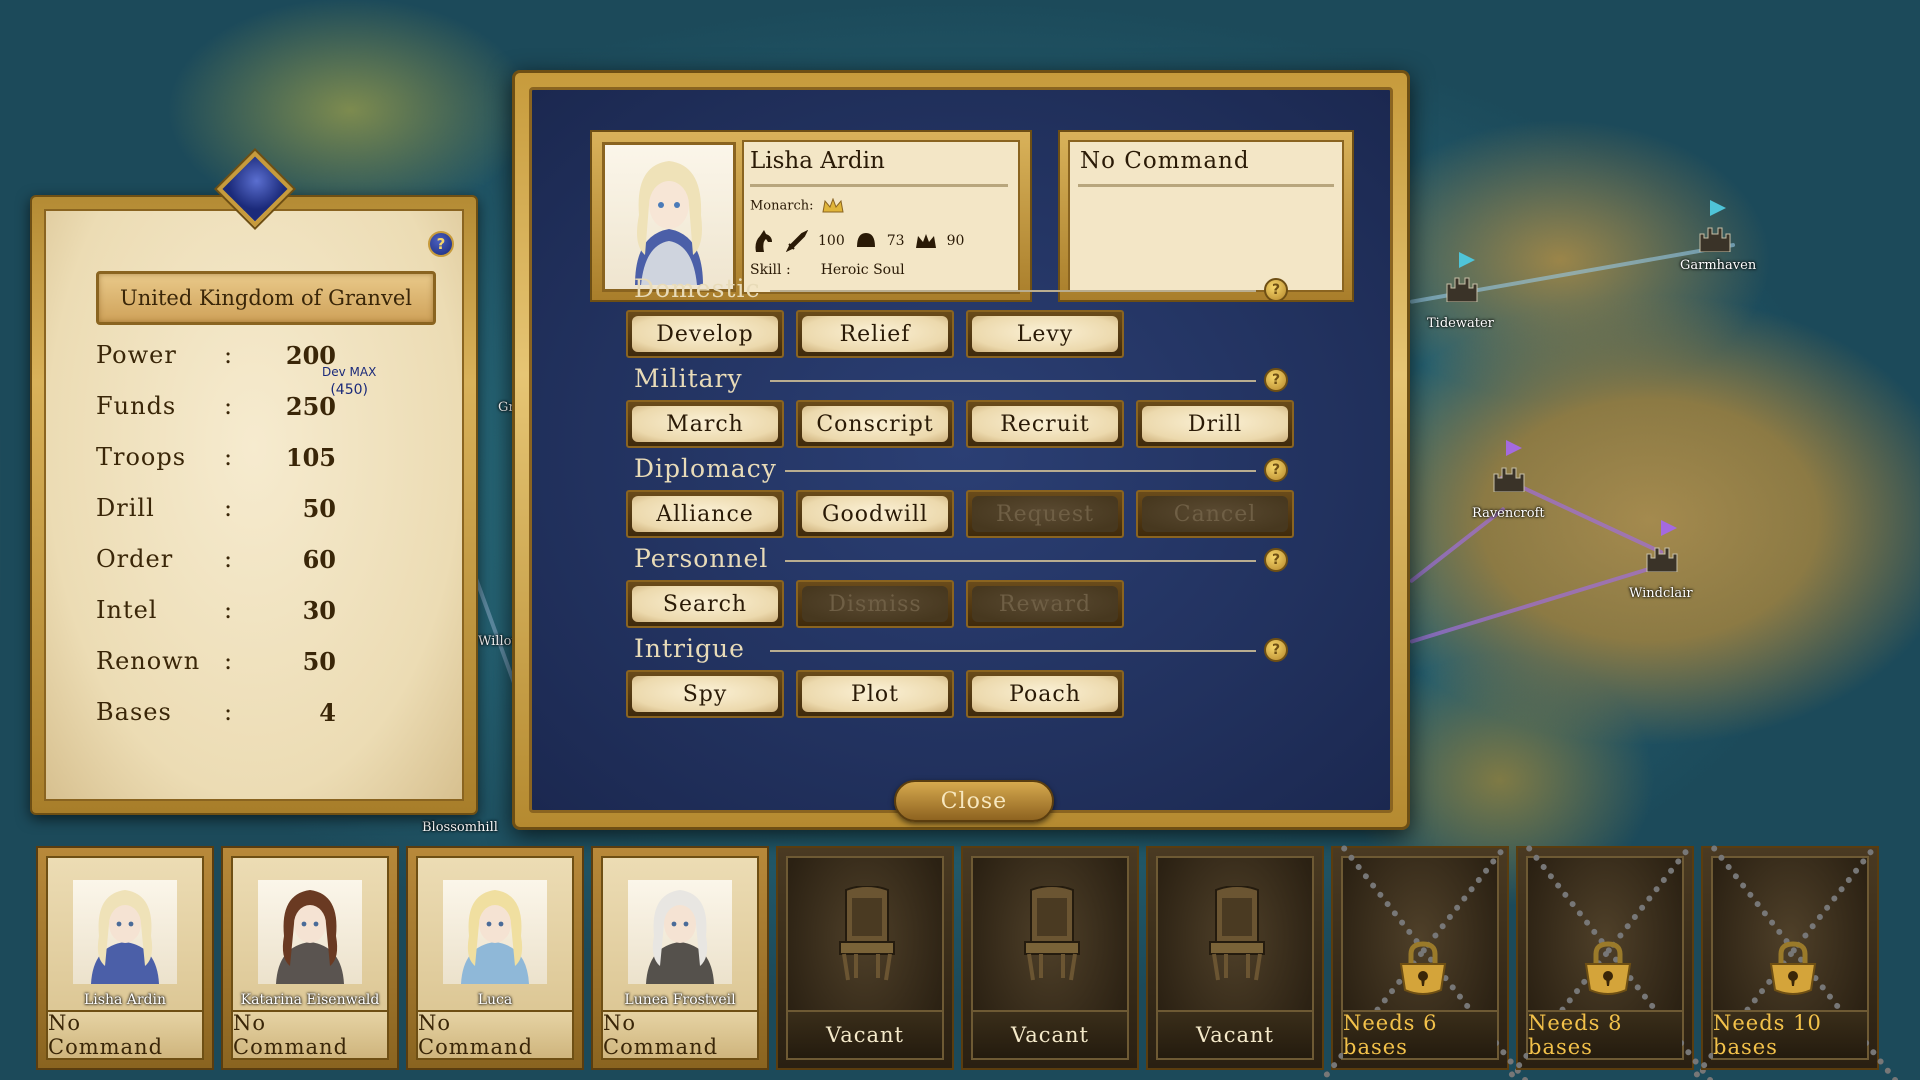 The image size is (1920, 1080). I want to click on march-button: March, so click(705, 424).